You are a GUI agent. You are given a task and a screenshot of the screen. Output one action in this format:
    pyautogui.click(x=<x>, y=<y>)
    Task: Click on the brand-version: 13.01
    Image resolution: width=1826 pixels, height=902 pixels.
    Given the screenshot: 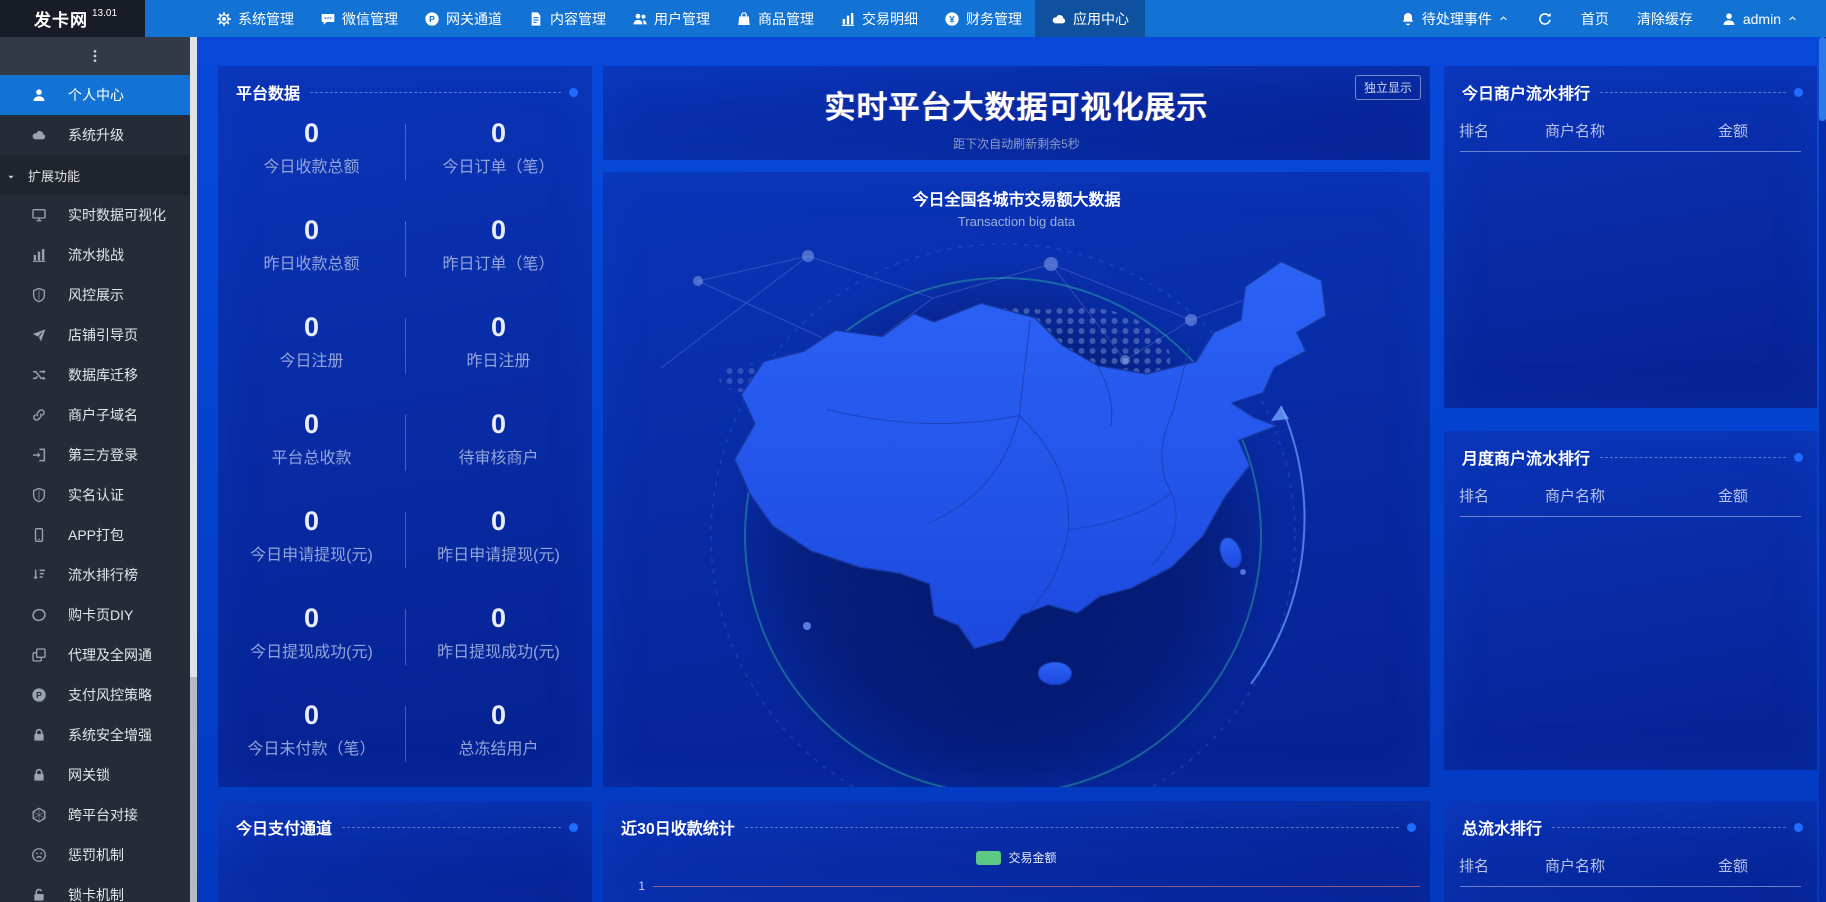 What is the action you would take?
    pyautogui.click(x=105, y=13)
    